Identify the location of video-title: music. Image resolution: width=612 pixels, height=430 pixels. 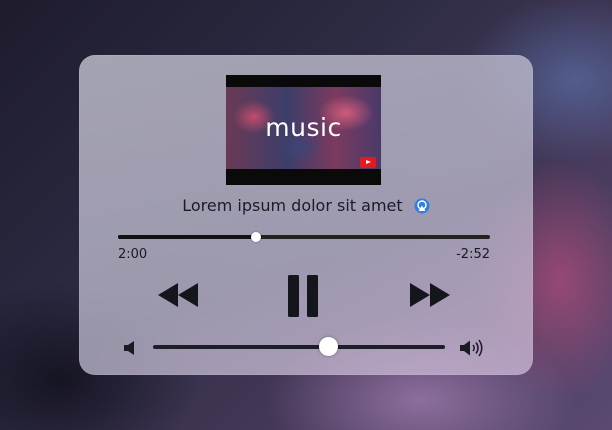
(303, 127).